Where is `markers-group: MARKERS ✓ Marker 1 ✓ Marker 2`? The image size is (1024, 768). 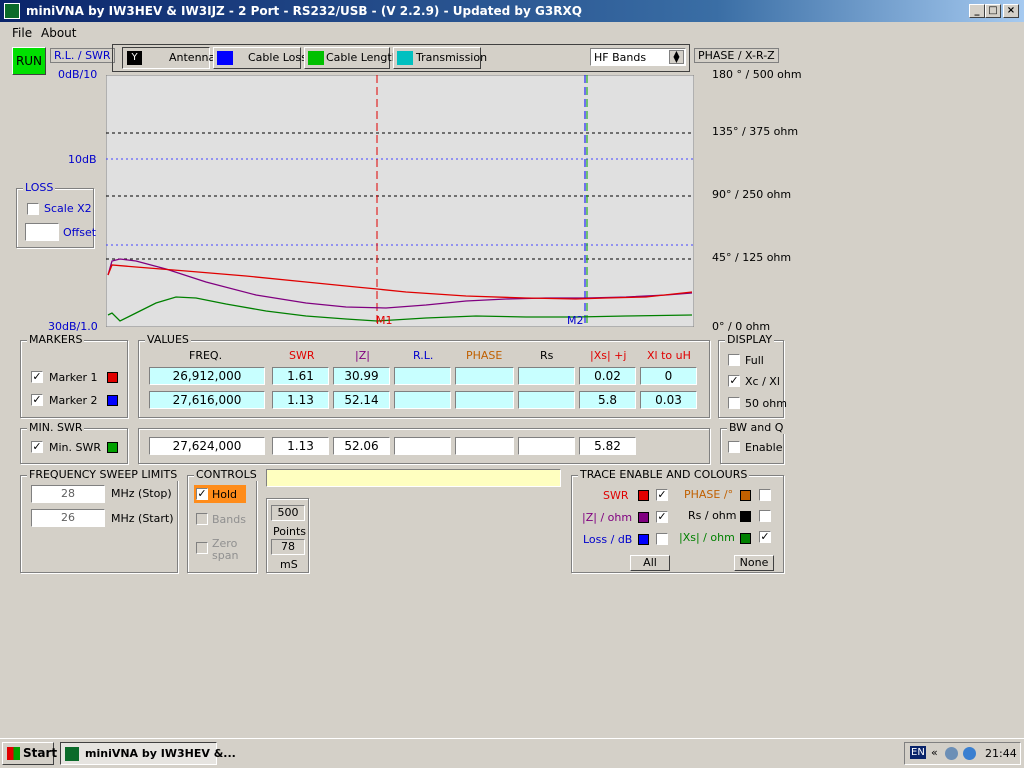 markers-group: MARKERS ✓ Marker 1 ✓ Marker 2 is located at coordinates (74, 375).